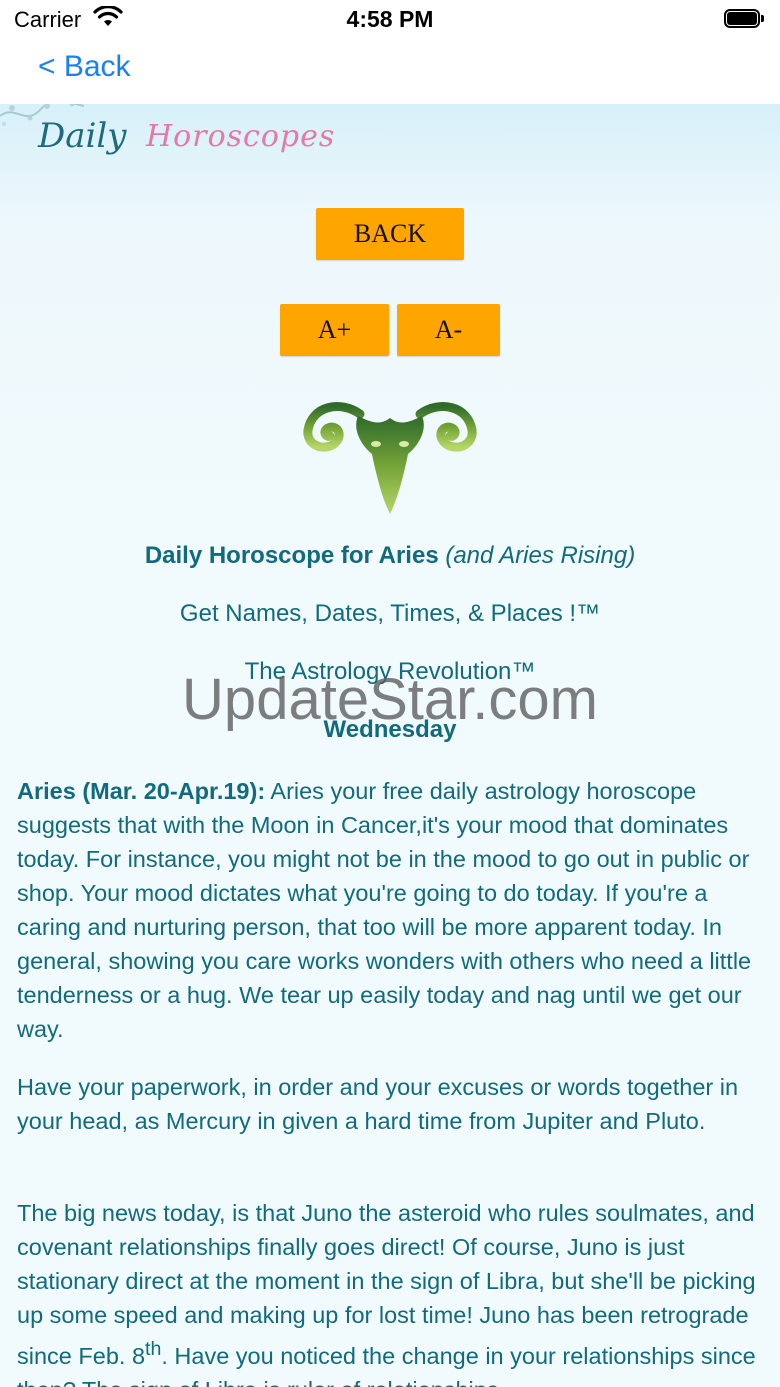 This screenshot has height=1387, width=780. What do you see at coordinates (153, 1349) in the screenshot?
I see `paragraph-3-superscript: th` at bounding box center [153, 1349].